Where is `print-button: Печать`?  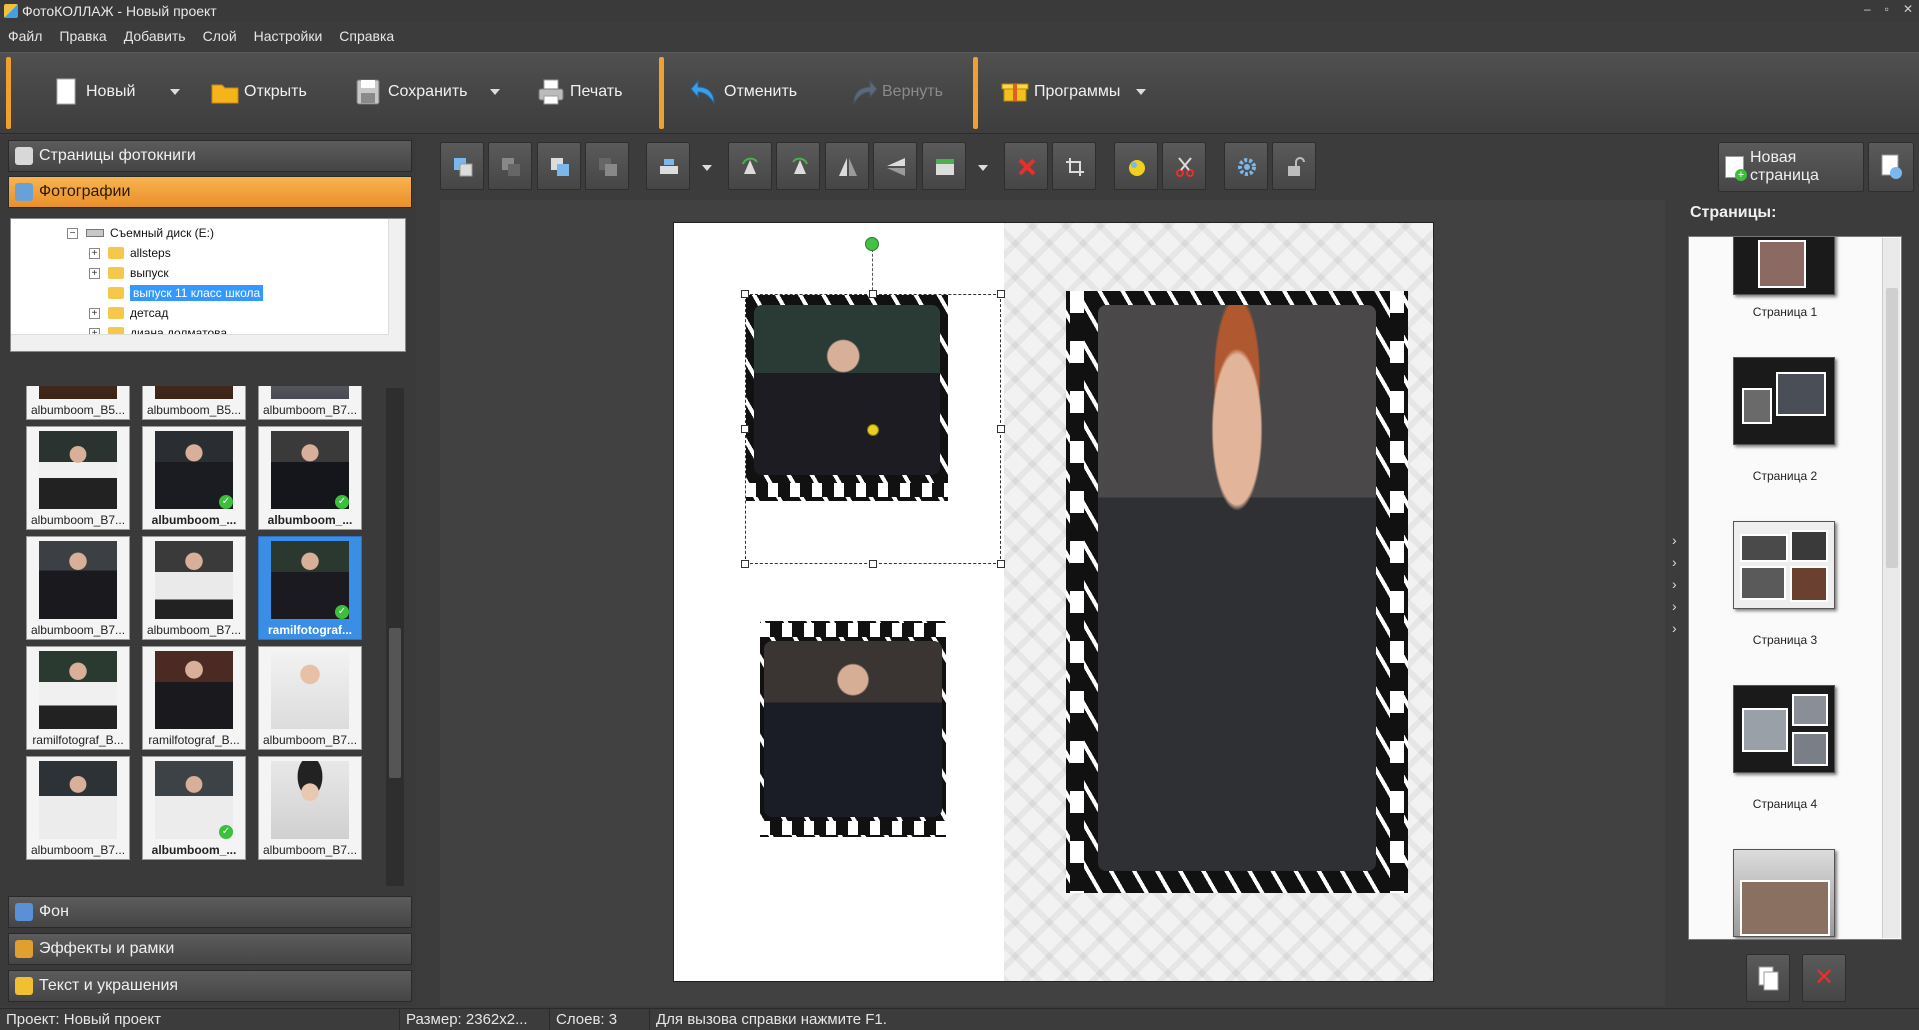 print-button: Печать is located at coordinates (579, 92).